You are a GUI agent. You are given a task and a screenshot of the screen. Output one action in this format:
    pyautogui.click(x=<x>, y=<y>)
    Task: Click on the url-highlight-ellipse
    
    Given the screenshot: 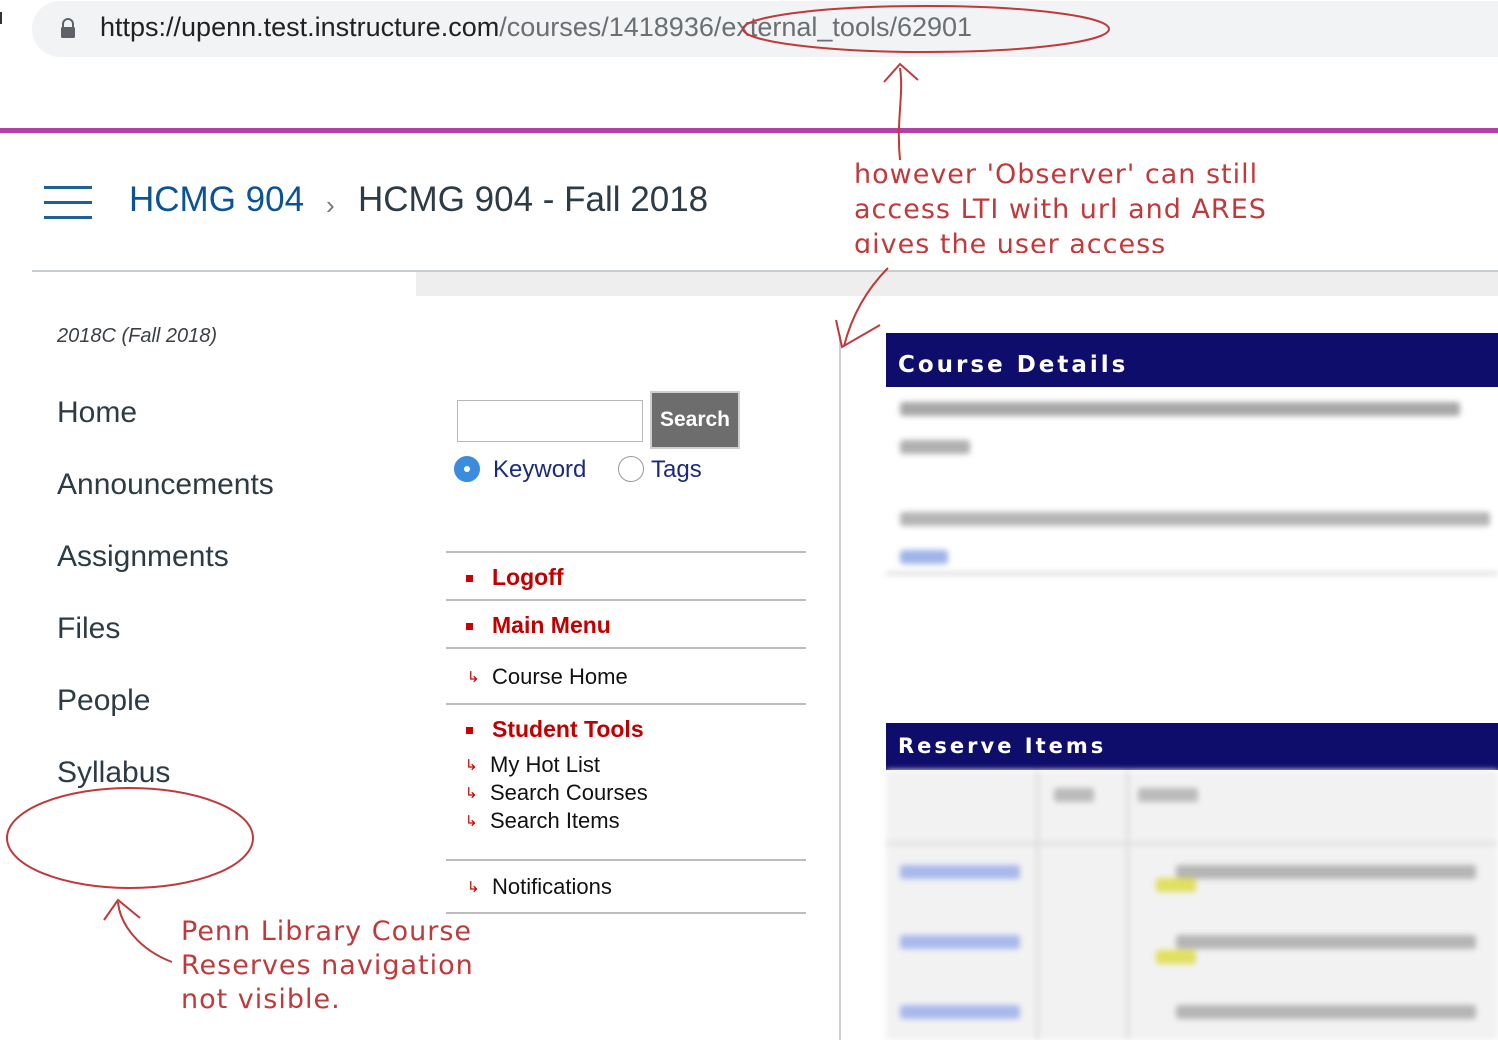 What is the action you would take?
    pyautogui.click(x=926, y=29)
    